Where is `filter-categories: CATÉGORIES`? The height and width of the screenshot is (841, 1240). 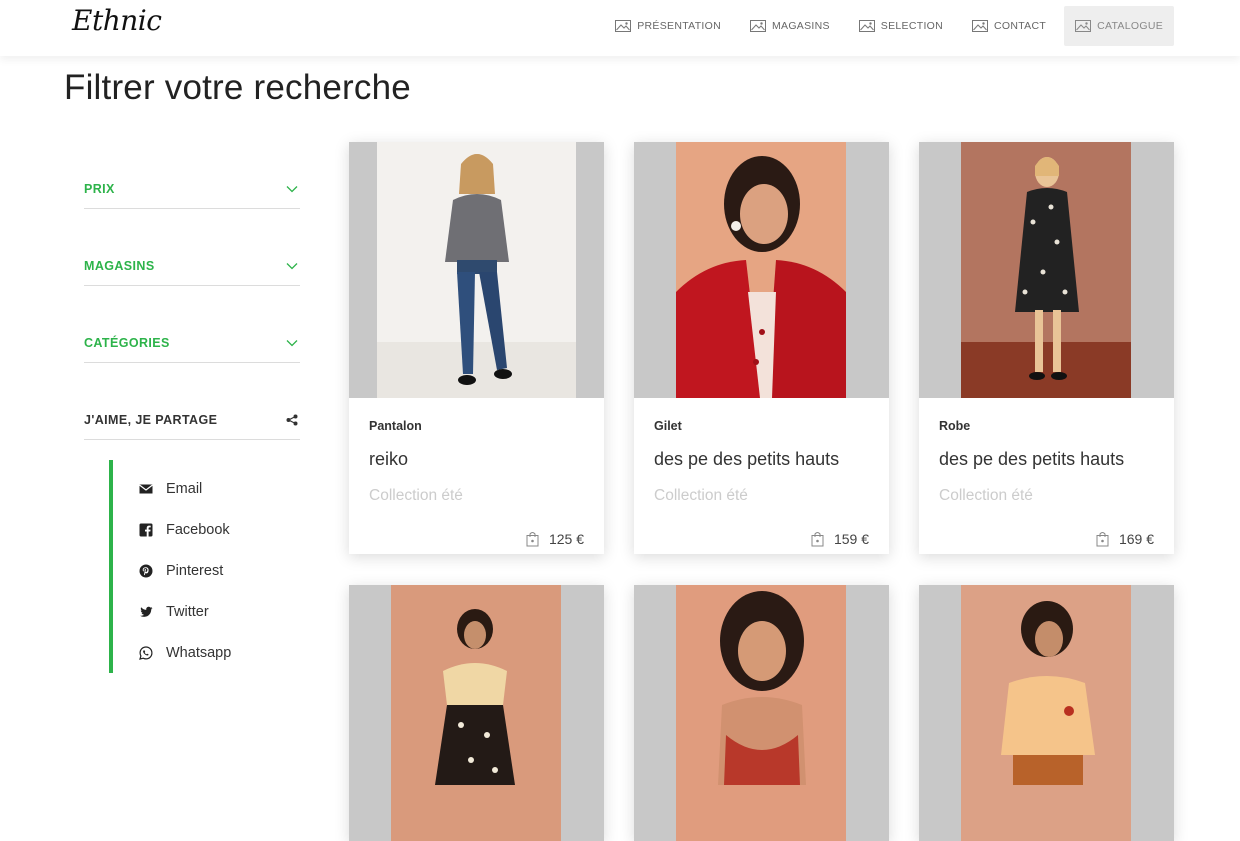
filter-categories: CATÉGORIES is located at coordinates (192, 343).